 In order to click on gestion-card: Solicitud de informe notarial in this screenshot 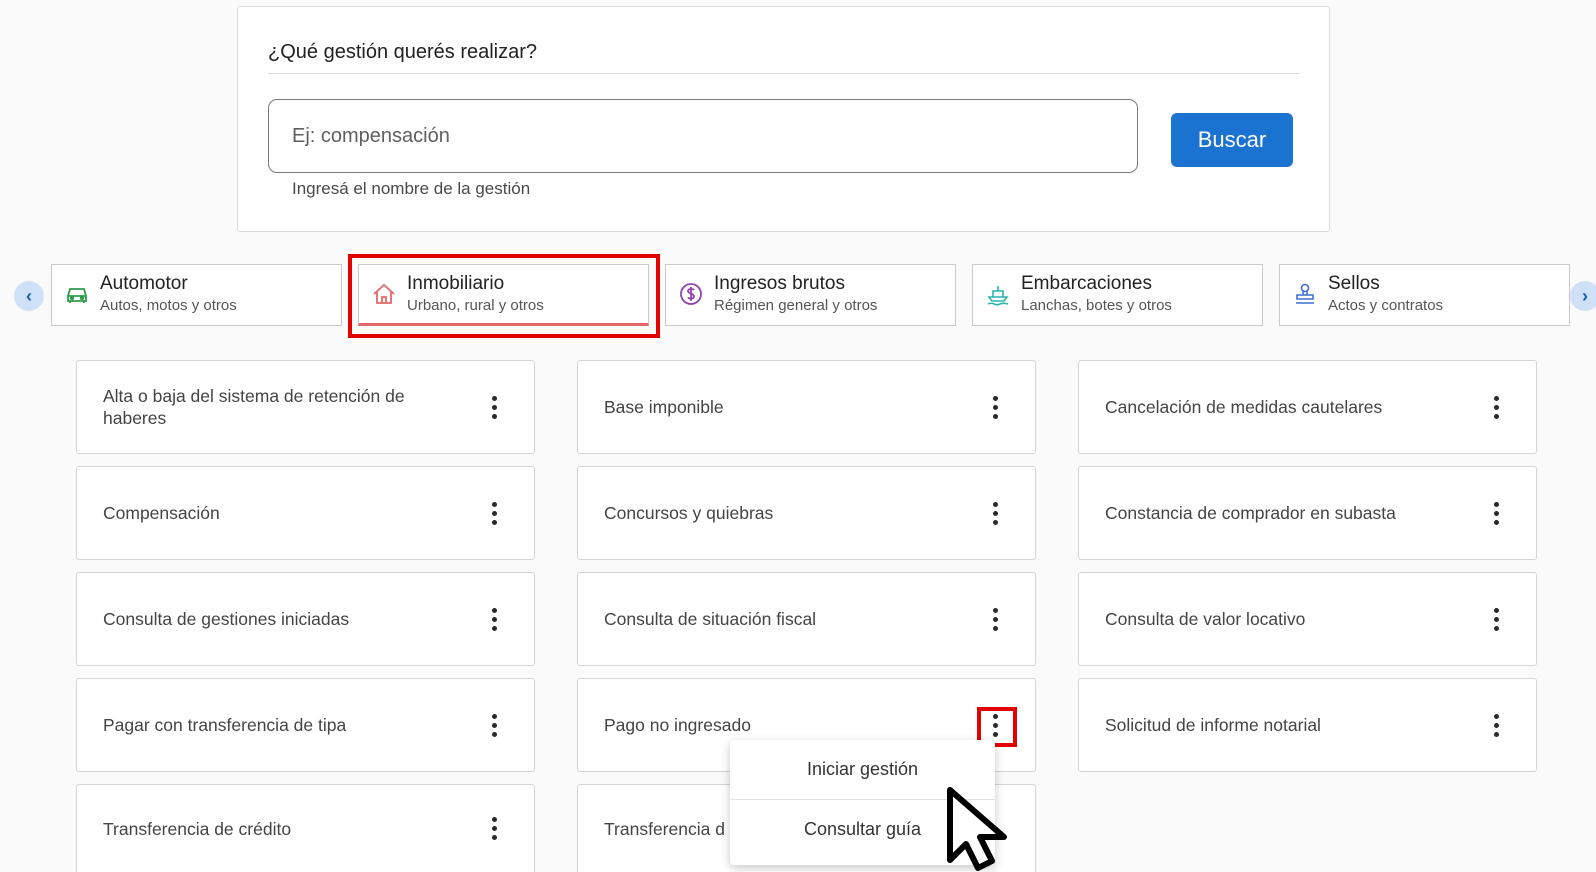, I will do `click(1307, 725)`.